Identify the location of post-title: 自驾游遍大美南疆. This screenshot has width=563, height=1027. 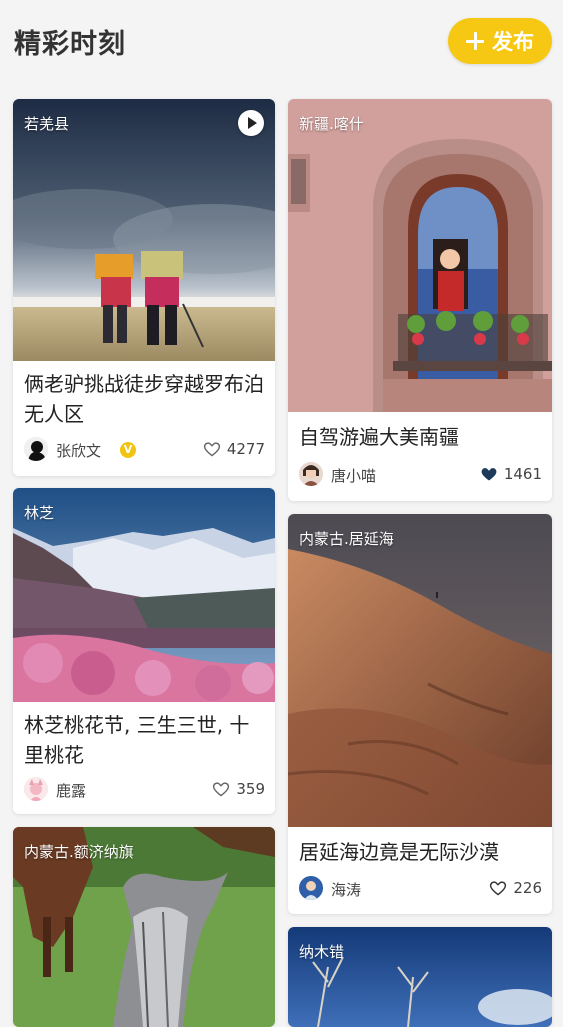
(379, 437).